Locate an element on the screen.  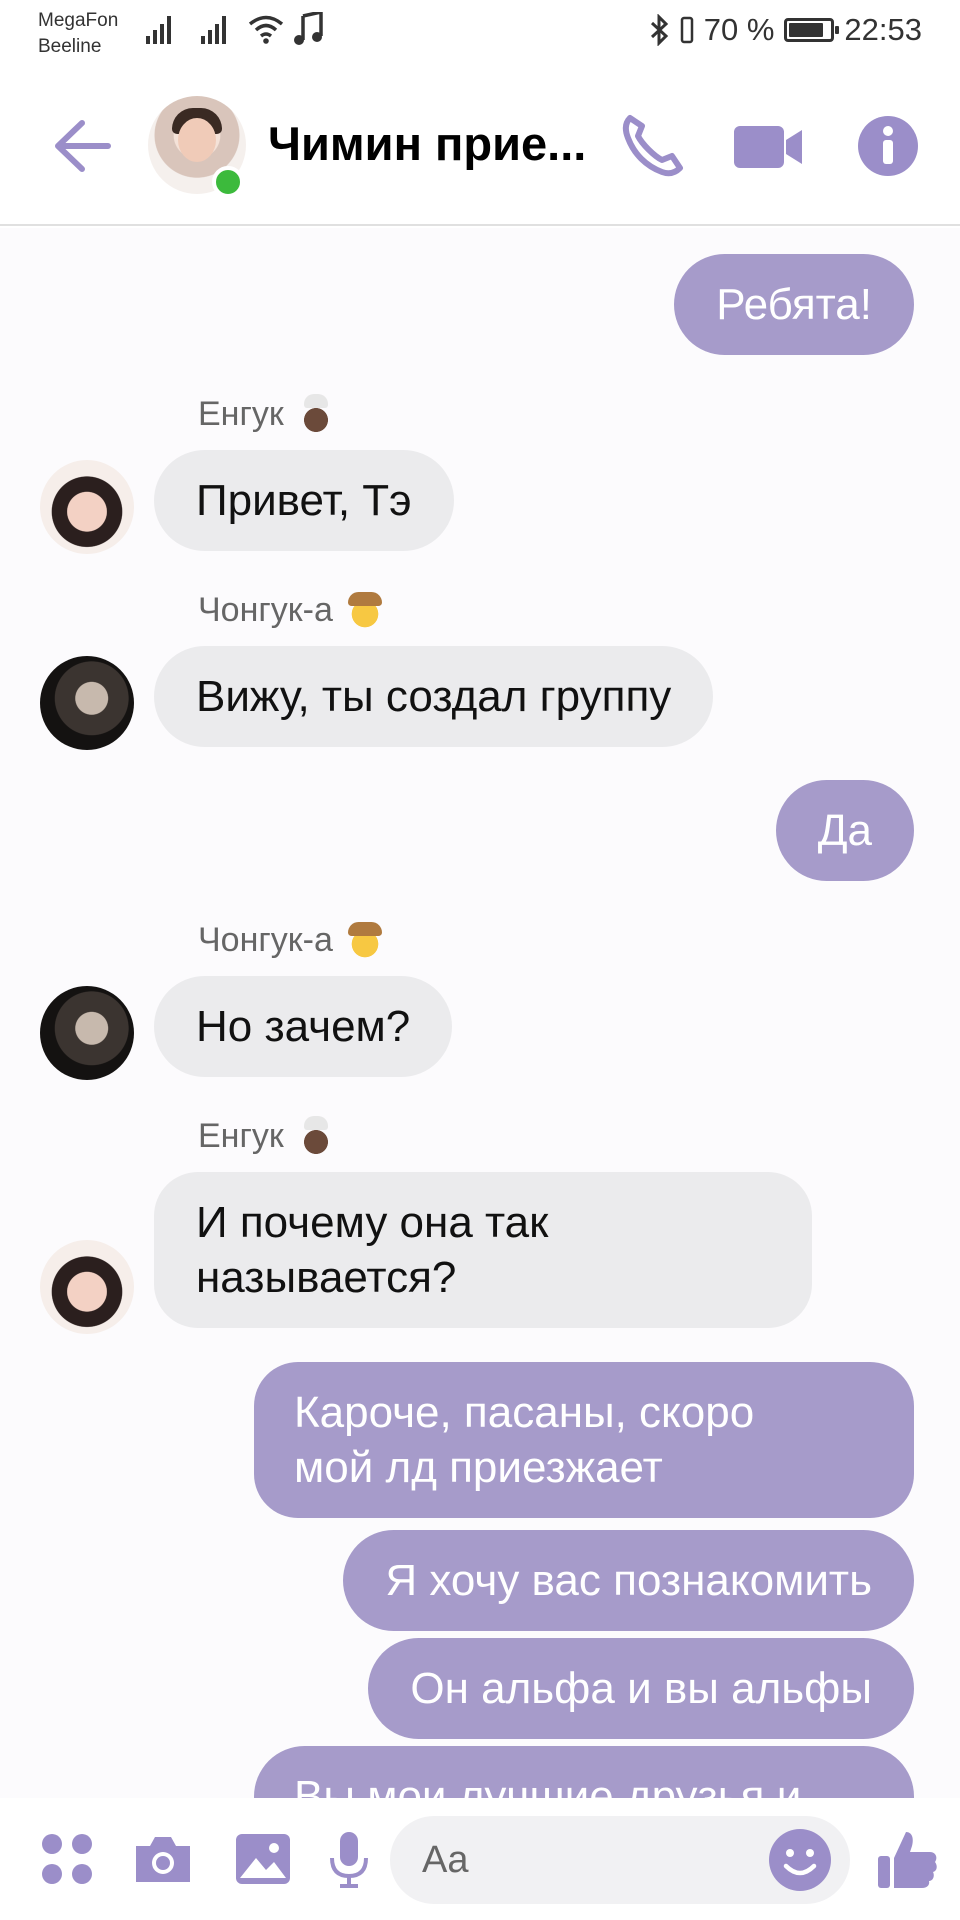
outgoing-message: Кароче, пасаны, скоро мой лд приезжает is located at coordinates (584, 1440).